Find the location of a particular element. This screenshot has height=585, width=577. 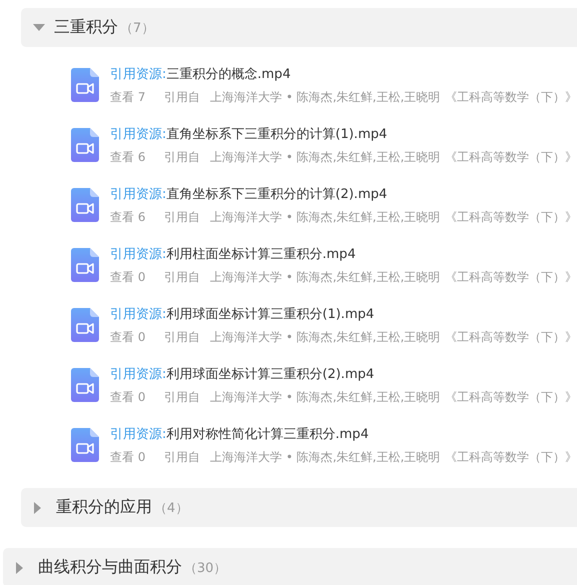

section-header: 曲线积分与曲面积分（30） is located at coordinates (290, 566).